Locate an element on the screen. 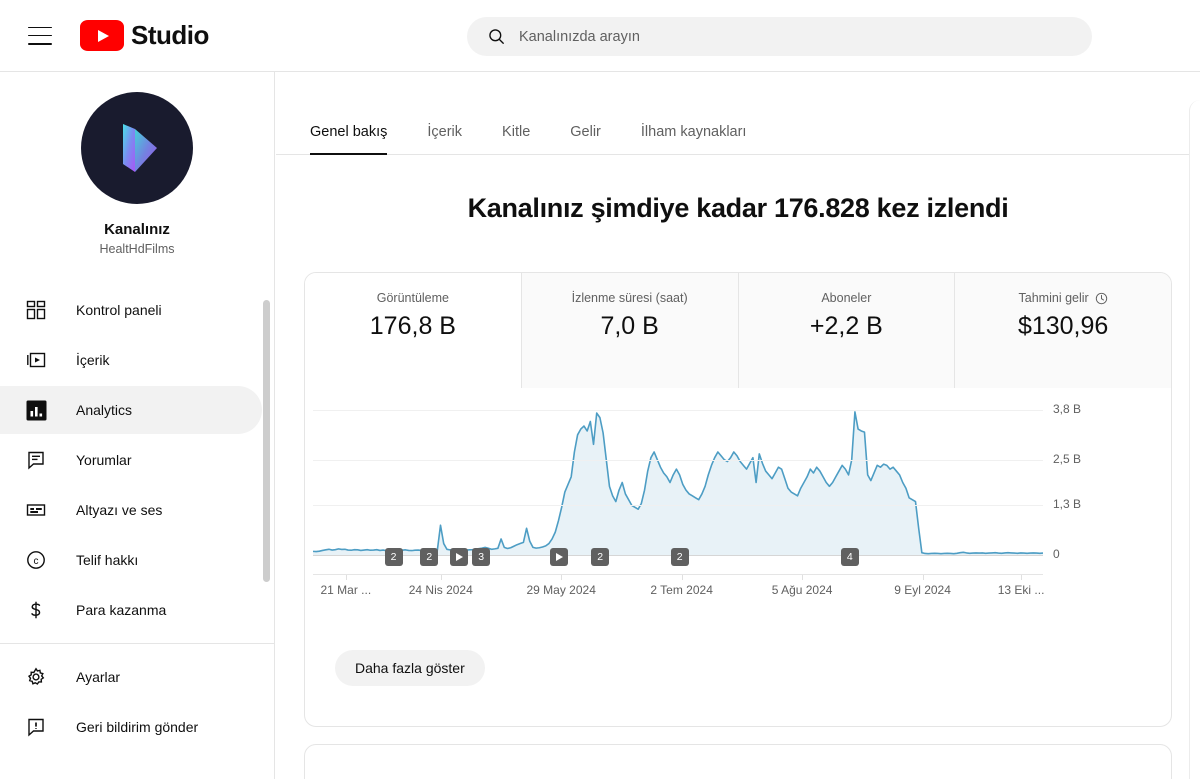 The image size is (1200, 779). sidebar-item-dashboard: Kontrol paneli is located at coordinates (131, 310).